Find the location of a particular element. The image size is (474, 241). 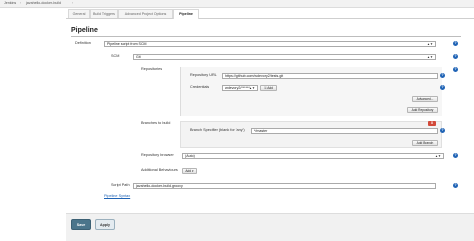

credentials-select: wdevory2/****** ▲▼ is located at coordinates (240, 88).